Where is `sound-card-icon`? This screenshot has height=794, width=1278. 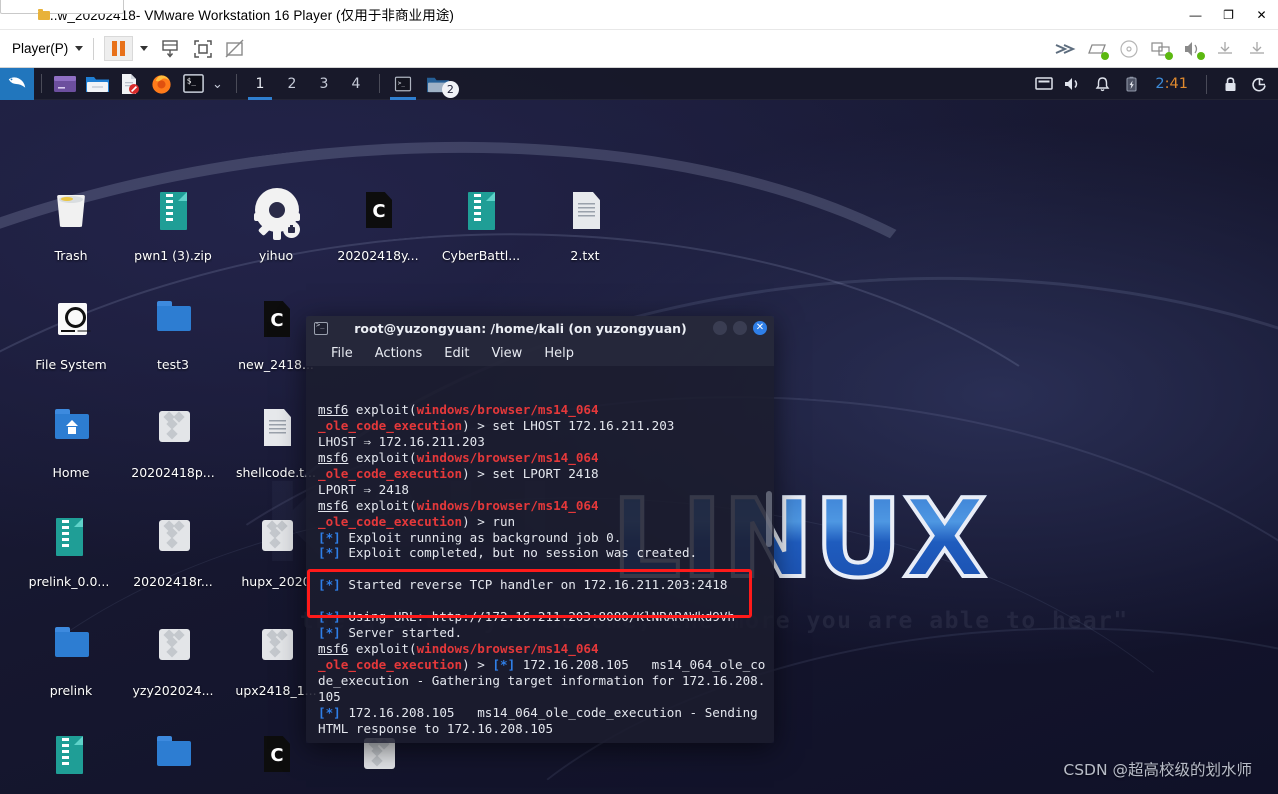
sound-card-icon is located at coordinates (1193, 49).